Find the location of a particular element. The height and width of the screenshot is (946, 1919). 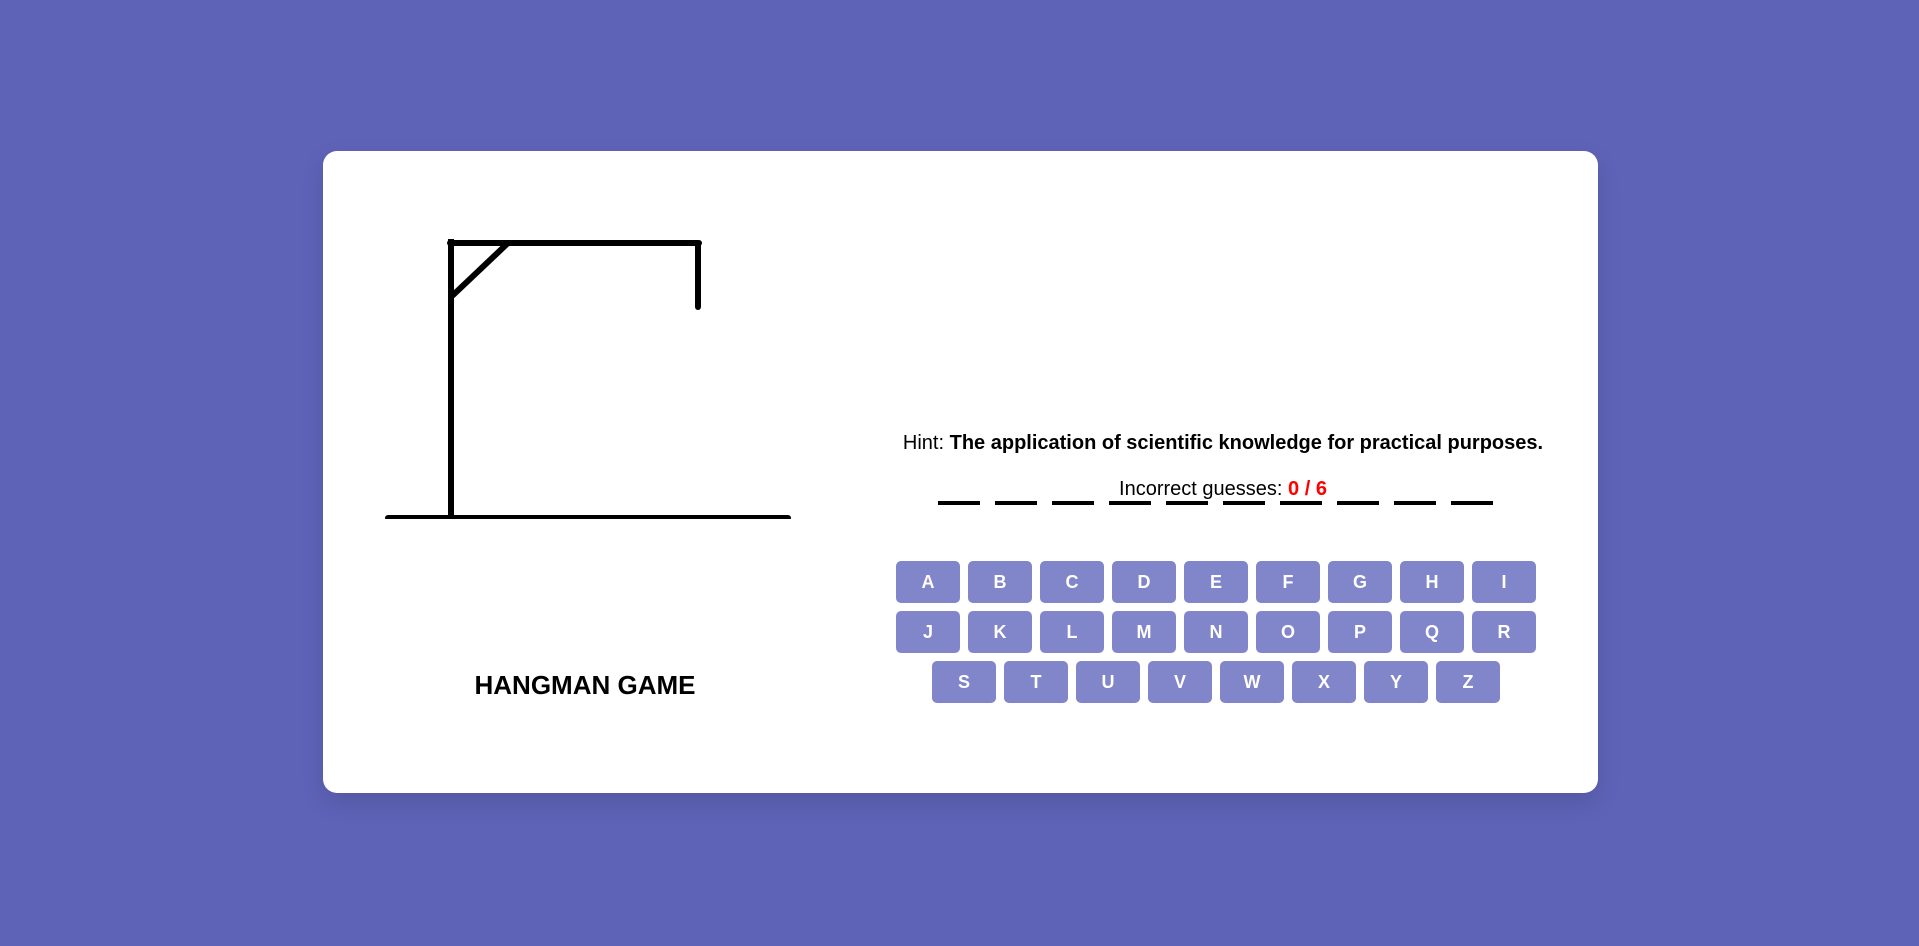

key-o: O is located at coordinates (1288, 632).